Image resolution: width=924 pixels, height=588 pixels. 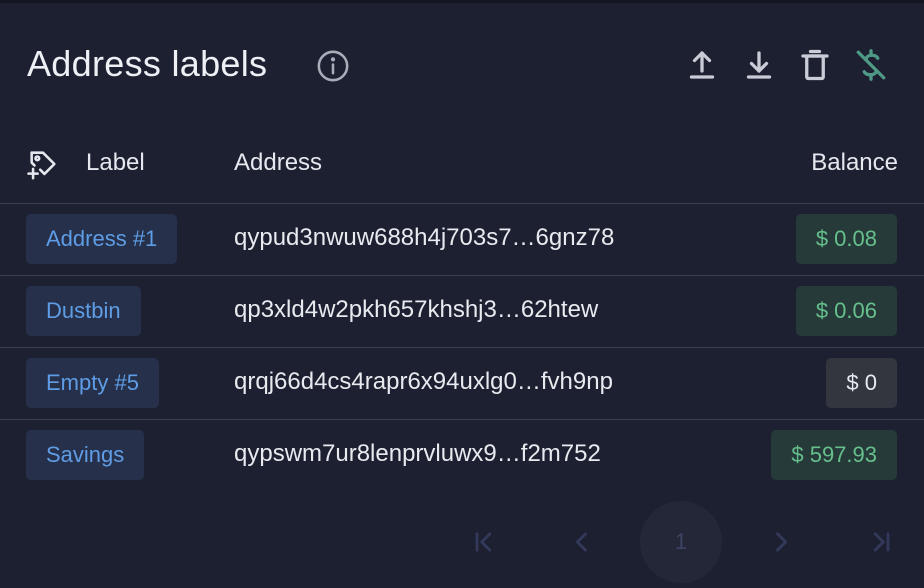 What do you see at coordinates (702, 65) in the screenshot?
I see `upload-icon` at bounding box center [702, 65].